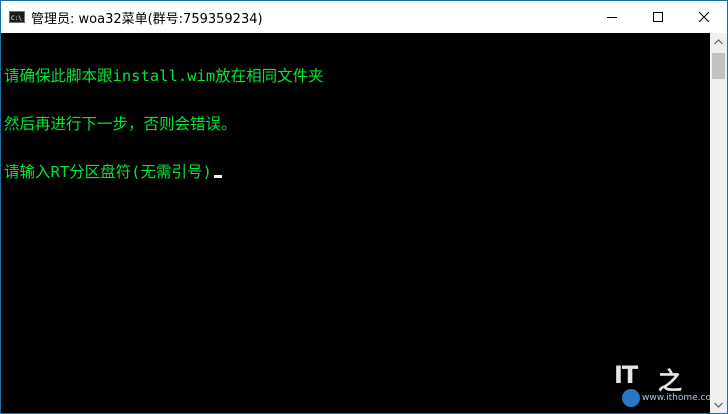  What do you see at coordinates (670, 381) in the screenshot?
I see `watermark-logo-char: 之` at bounding box center [670, 381].